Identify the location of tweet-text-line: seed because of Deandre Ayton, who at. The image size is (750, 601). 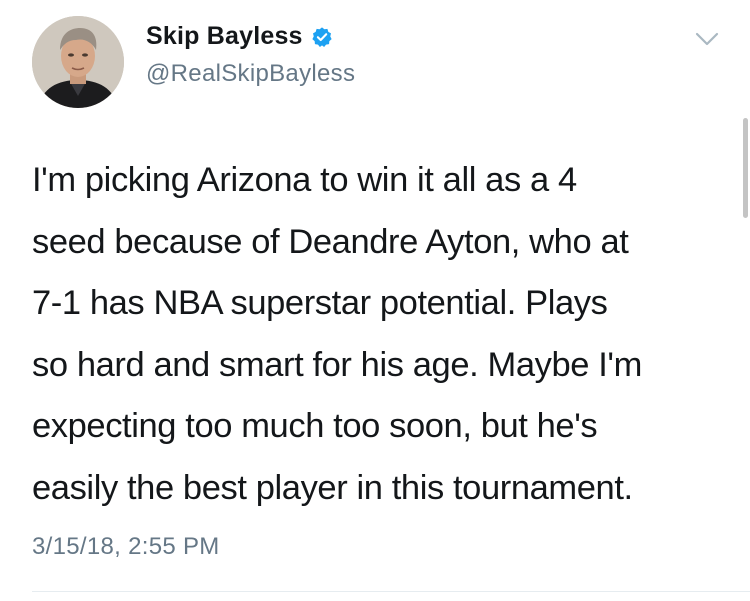
(330, 241).